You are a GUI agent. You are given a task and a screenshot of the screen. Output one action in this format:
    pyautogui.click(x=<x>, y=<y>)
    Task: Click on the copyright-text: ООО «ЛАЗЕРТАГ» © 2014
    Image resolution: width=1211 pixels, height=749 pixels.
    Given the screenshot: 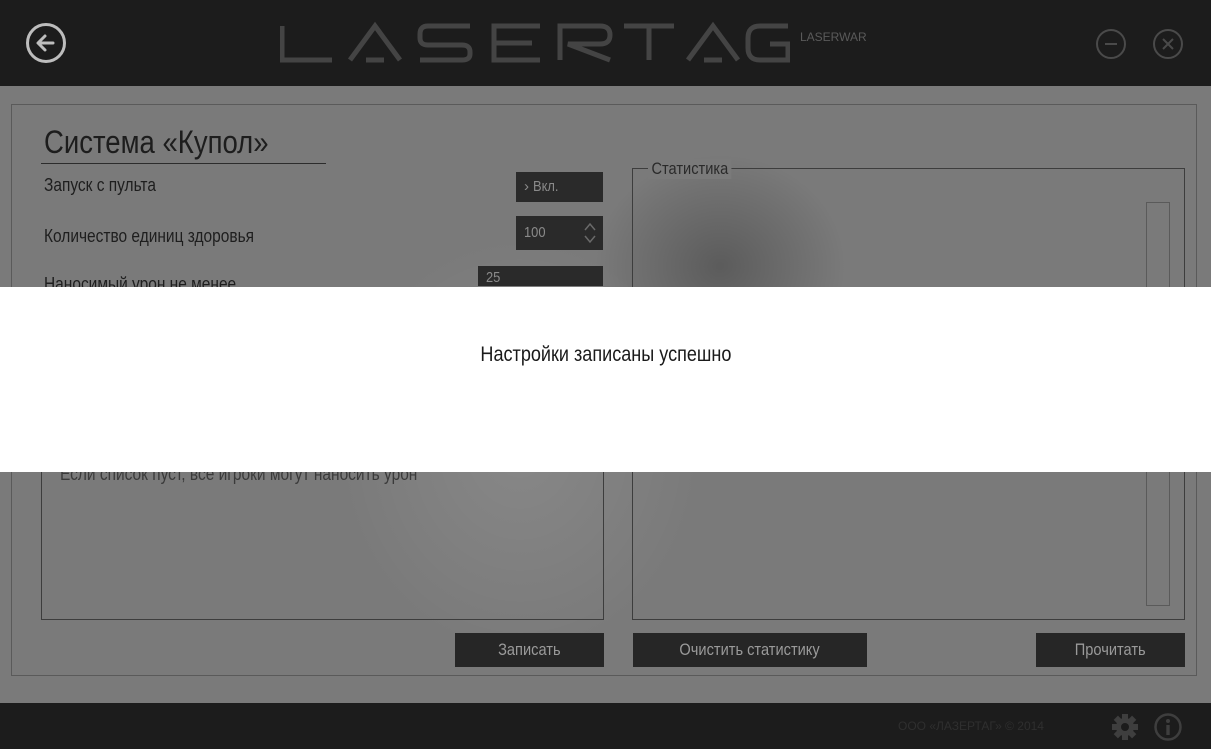 What is the action you would take?
    pyautogui.click(x=971, y=726)
    